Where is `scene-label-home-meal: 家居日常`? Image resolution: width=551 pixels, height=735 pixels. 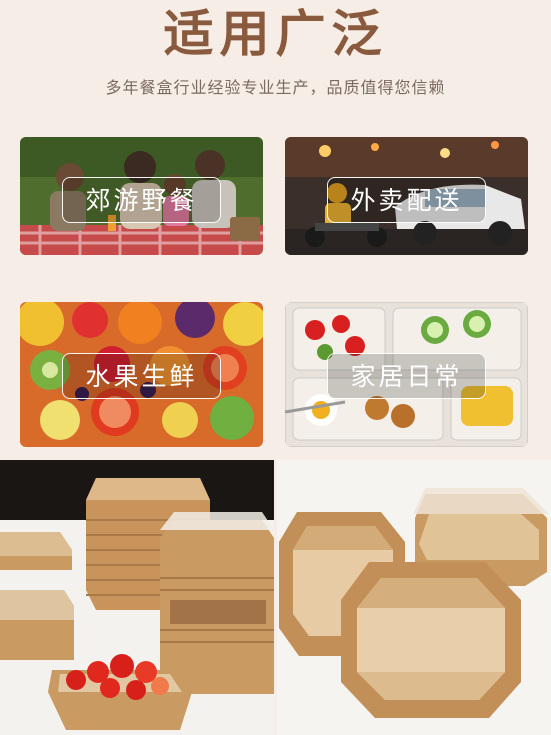
scene-label-home-meal: 家居日常 is located at coordinates (406, 376).